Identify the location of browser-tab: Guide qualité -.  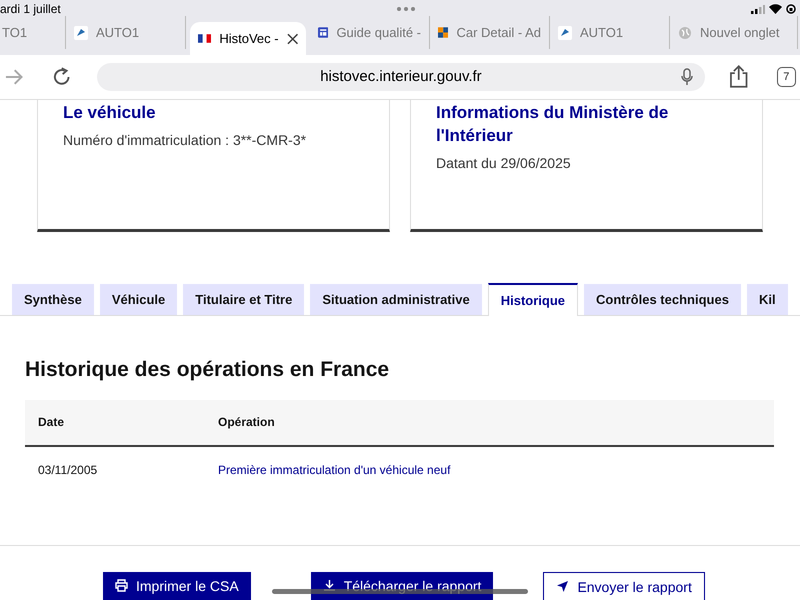
(370, 32).